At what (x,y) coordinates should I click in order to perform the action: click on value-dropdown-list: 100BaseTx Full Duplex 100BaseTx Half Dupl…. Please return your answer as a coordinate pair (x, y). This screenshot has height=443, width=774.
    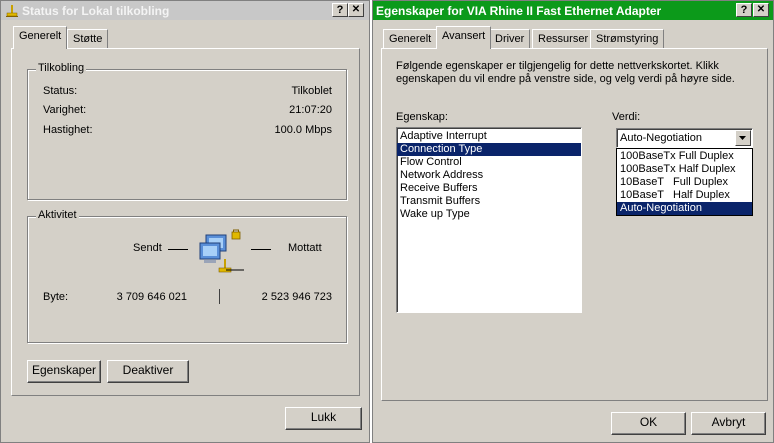
    Looking at the image, I should click on (684, 182).